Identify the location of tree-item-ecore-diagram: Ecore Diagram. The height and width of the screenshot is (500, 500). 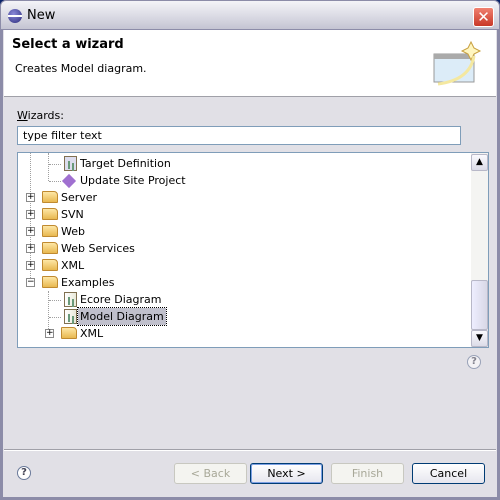
(162, 299).